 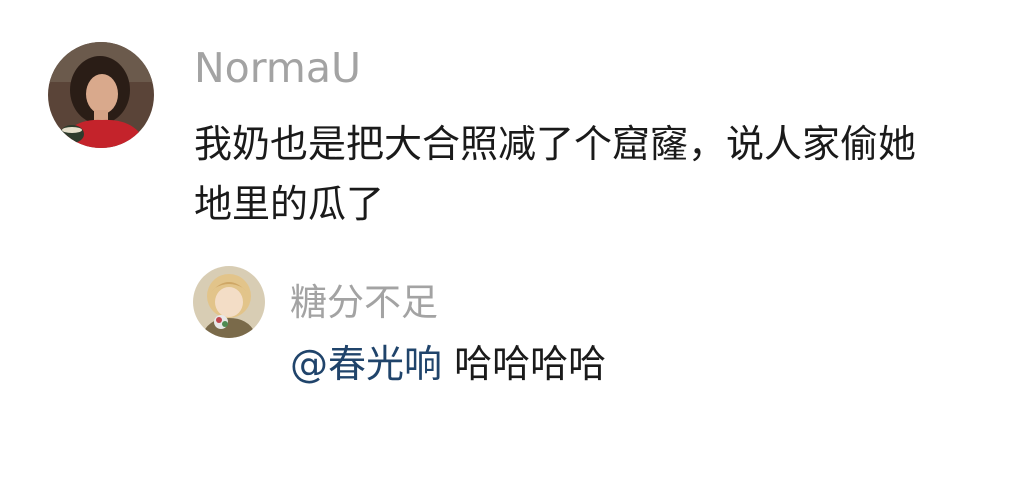 I want to click on comment-text-line: 地里的瓜了, so click(x=289, y=204).